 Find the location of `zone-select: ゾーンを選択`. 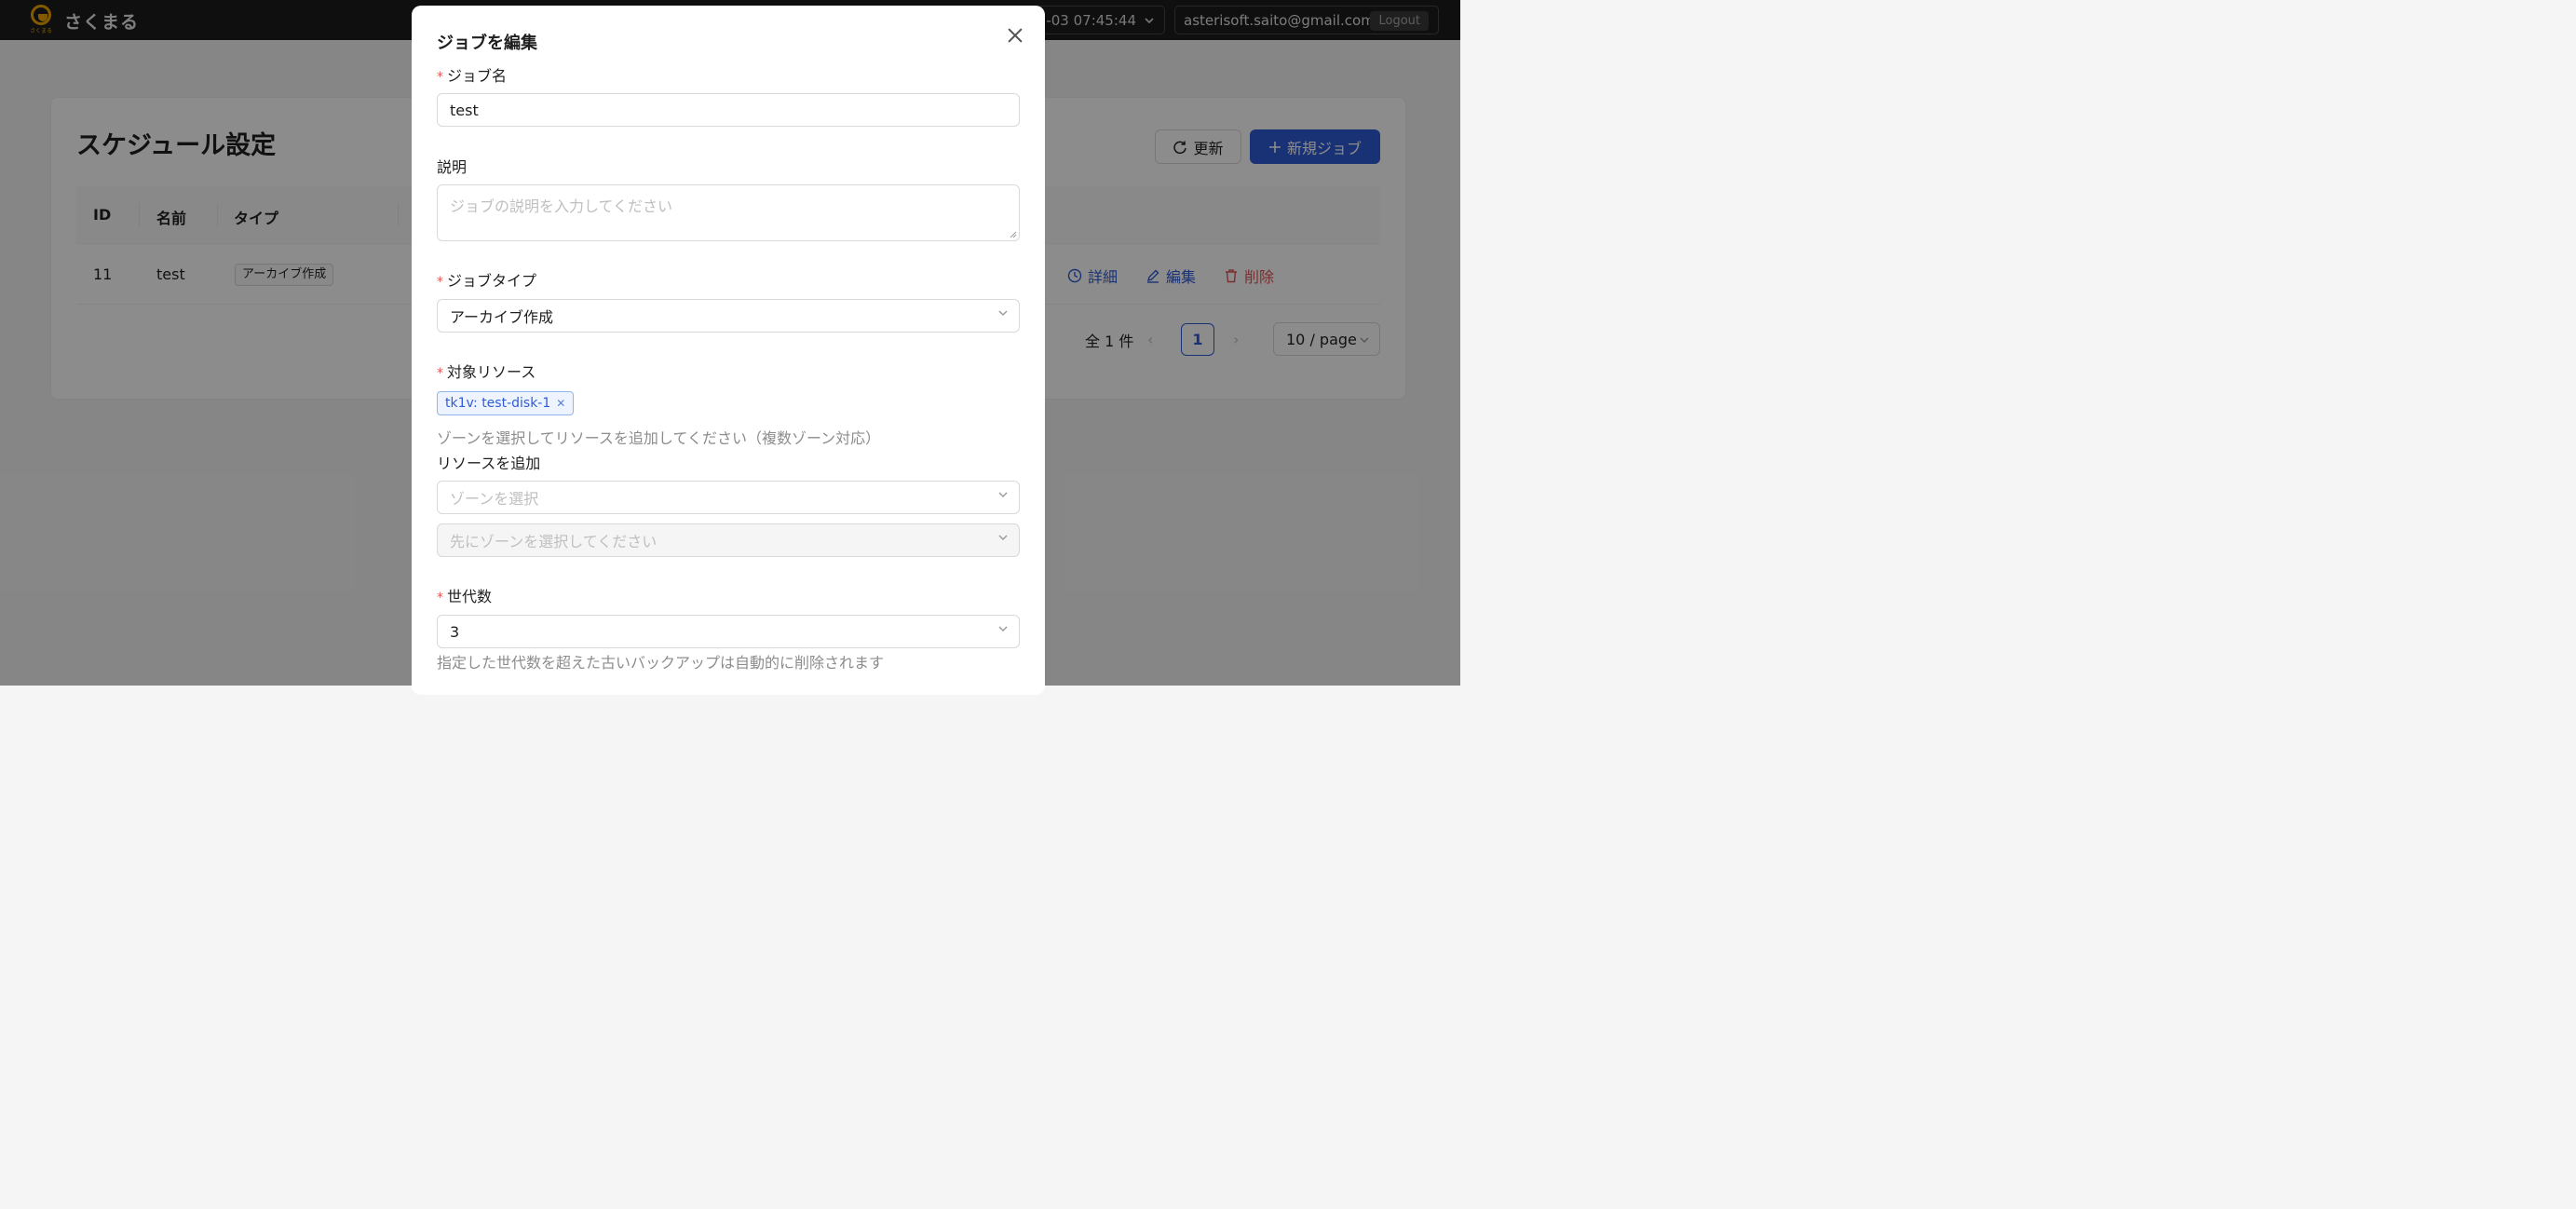

zone-select: ゾーンを選択 is located at coordinates (728, 497).